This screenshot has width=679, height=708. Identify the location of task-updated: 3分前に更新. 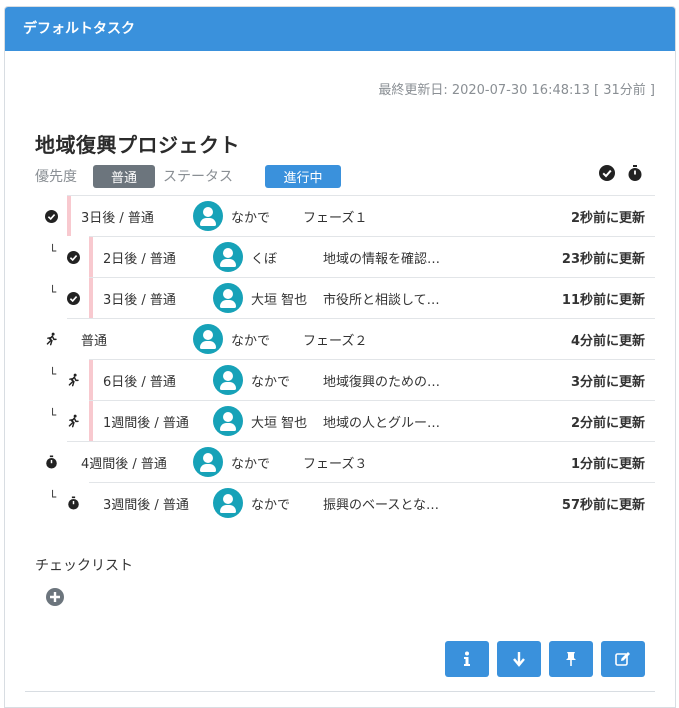
(607, 382).